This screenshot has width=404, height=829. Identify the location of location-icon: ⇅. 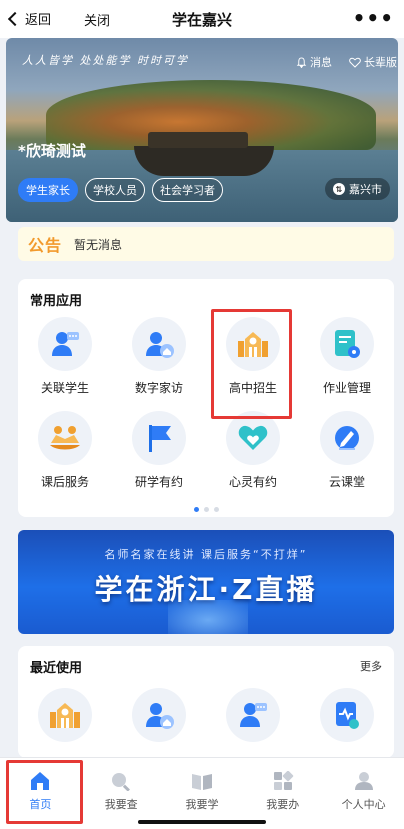
(339, 189).